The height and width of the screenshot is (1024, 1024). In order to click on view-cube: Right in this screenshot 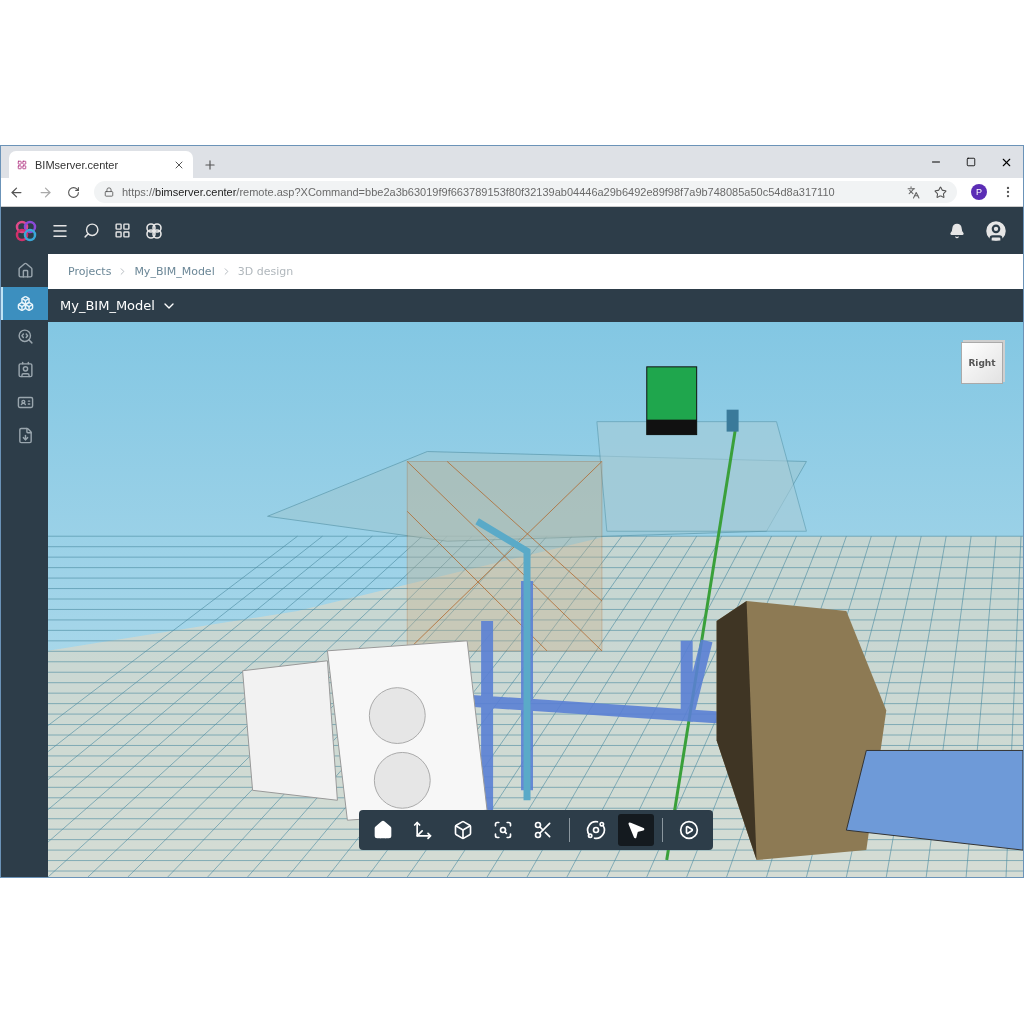, I will do `click(982, 363)`.